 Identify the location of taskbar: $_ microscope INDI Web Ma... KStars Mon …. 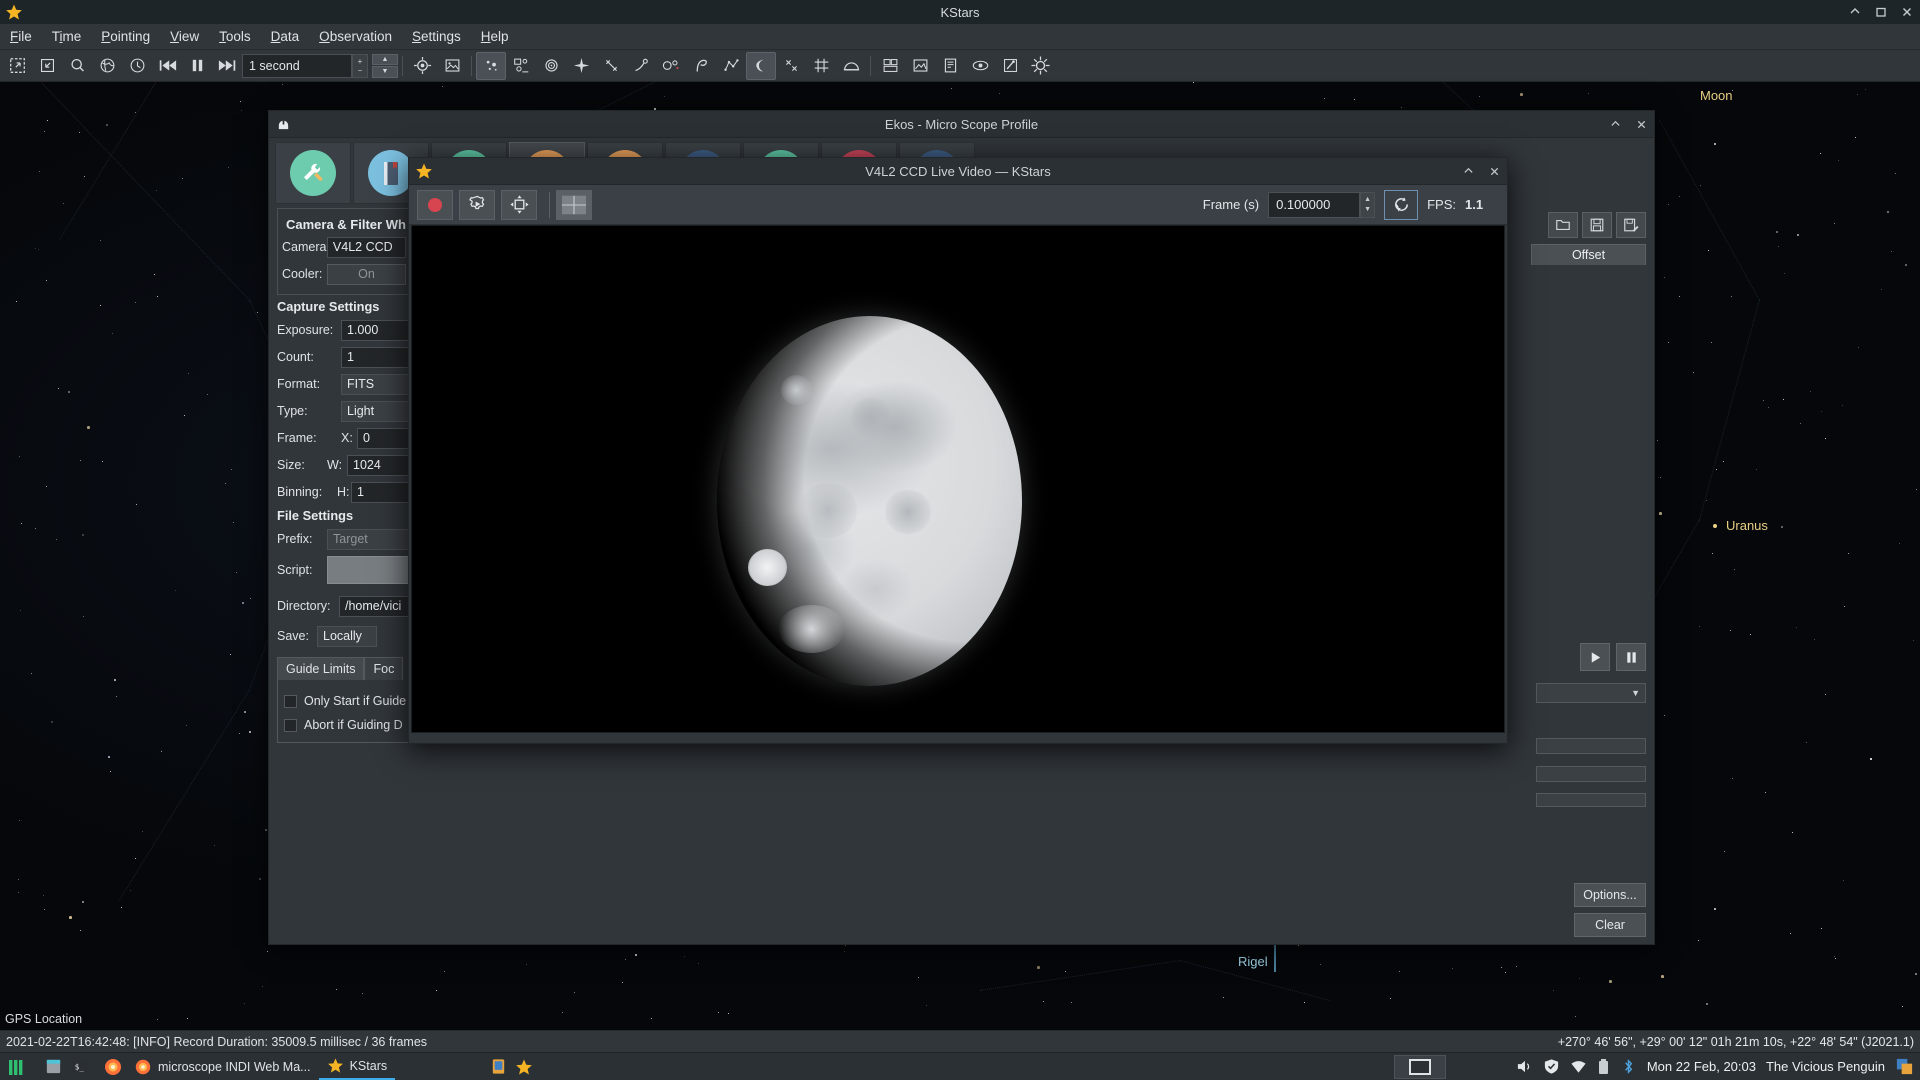
(960, 1066).